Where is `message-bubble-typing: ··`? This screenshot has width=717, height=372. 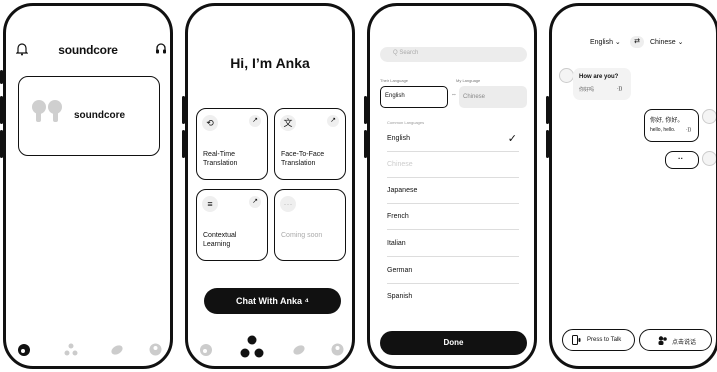
message-bubble-typing: ·· is located at coordinates (682, 160).